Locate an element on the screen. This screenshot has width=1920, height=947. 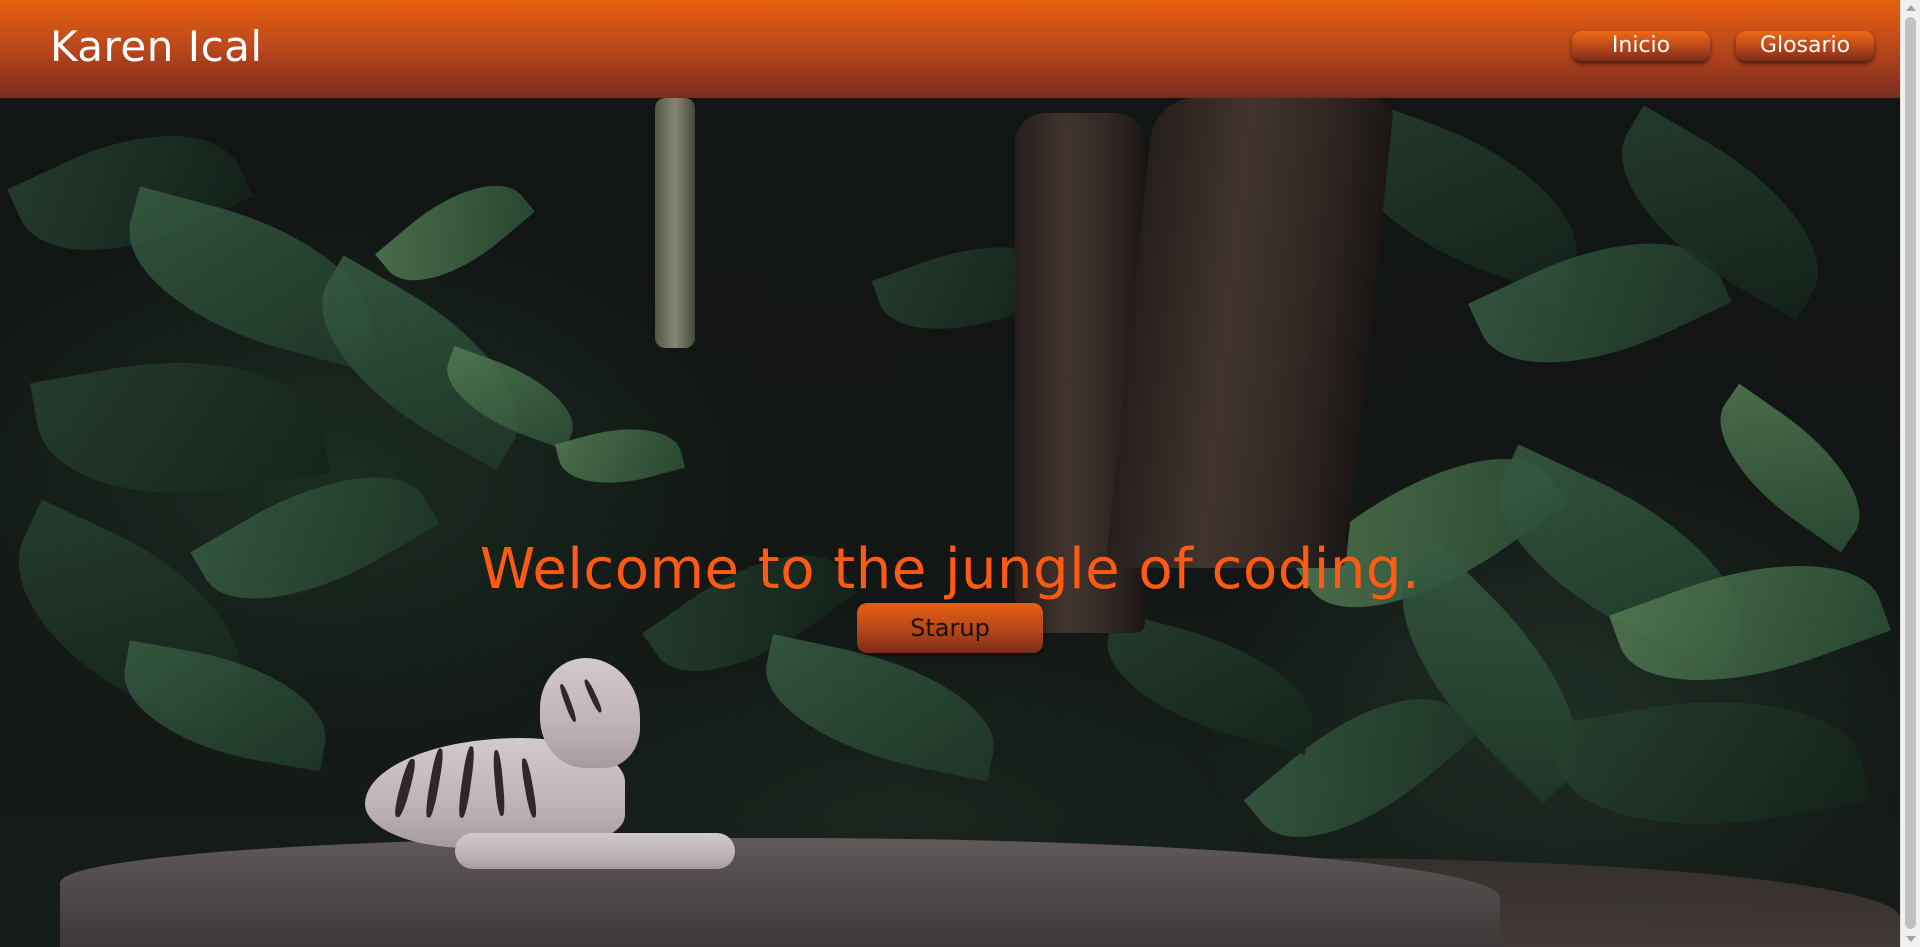
site-header: Karen Ical Inicio Glosario is located at coordinates (950, 49).